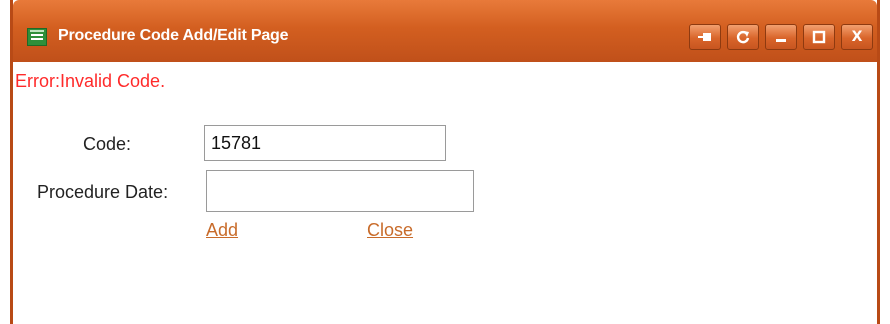  What do you see at coordinates (90, 81) in the screenshot?
I see `error-message: Error:Invalid Code.` at bounding box center [90, 81].